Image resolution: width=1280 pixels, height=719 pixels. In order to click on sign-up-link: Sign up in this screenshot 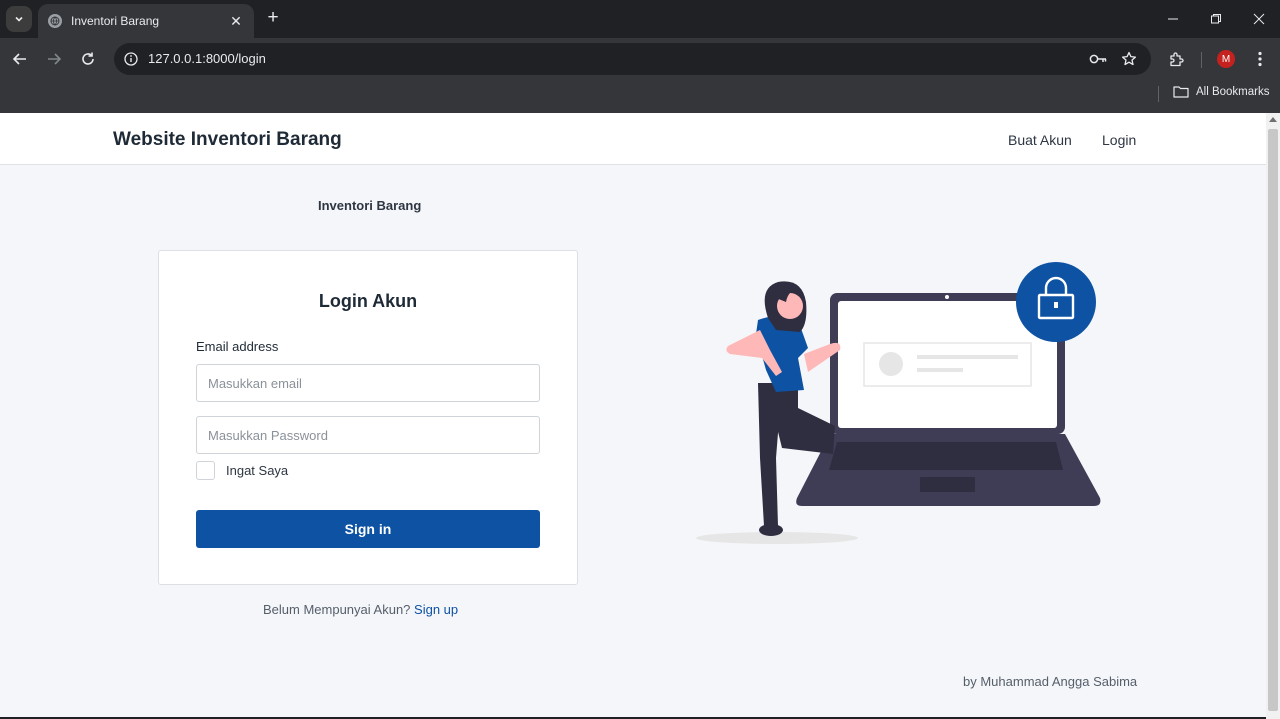, I will do `click(436, 609)`.